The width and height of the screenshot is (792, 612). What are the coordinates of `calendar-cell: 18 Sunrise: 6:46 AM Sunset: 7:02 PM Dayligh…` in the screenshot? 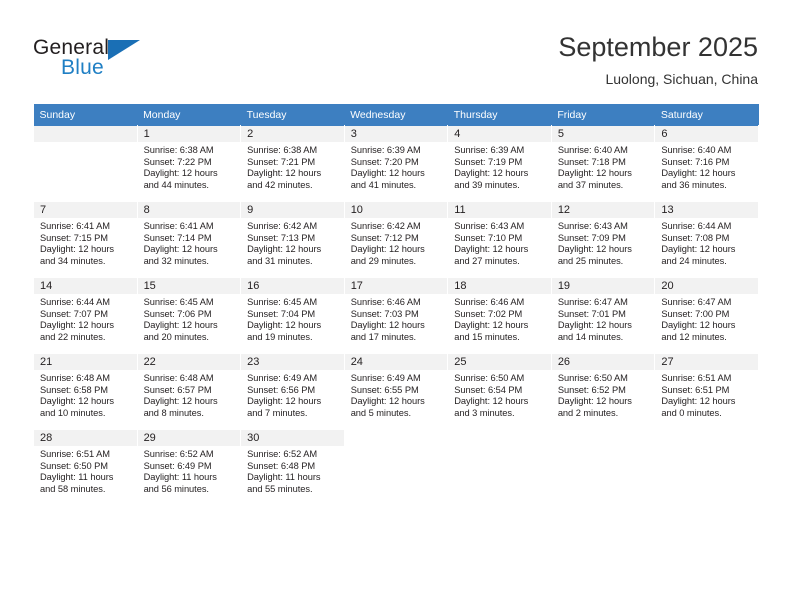 It's located at (499, 315).